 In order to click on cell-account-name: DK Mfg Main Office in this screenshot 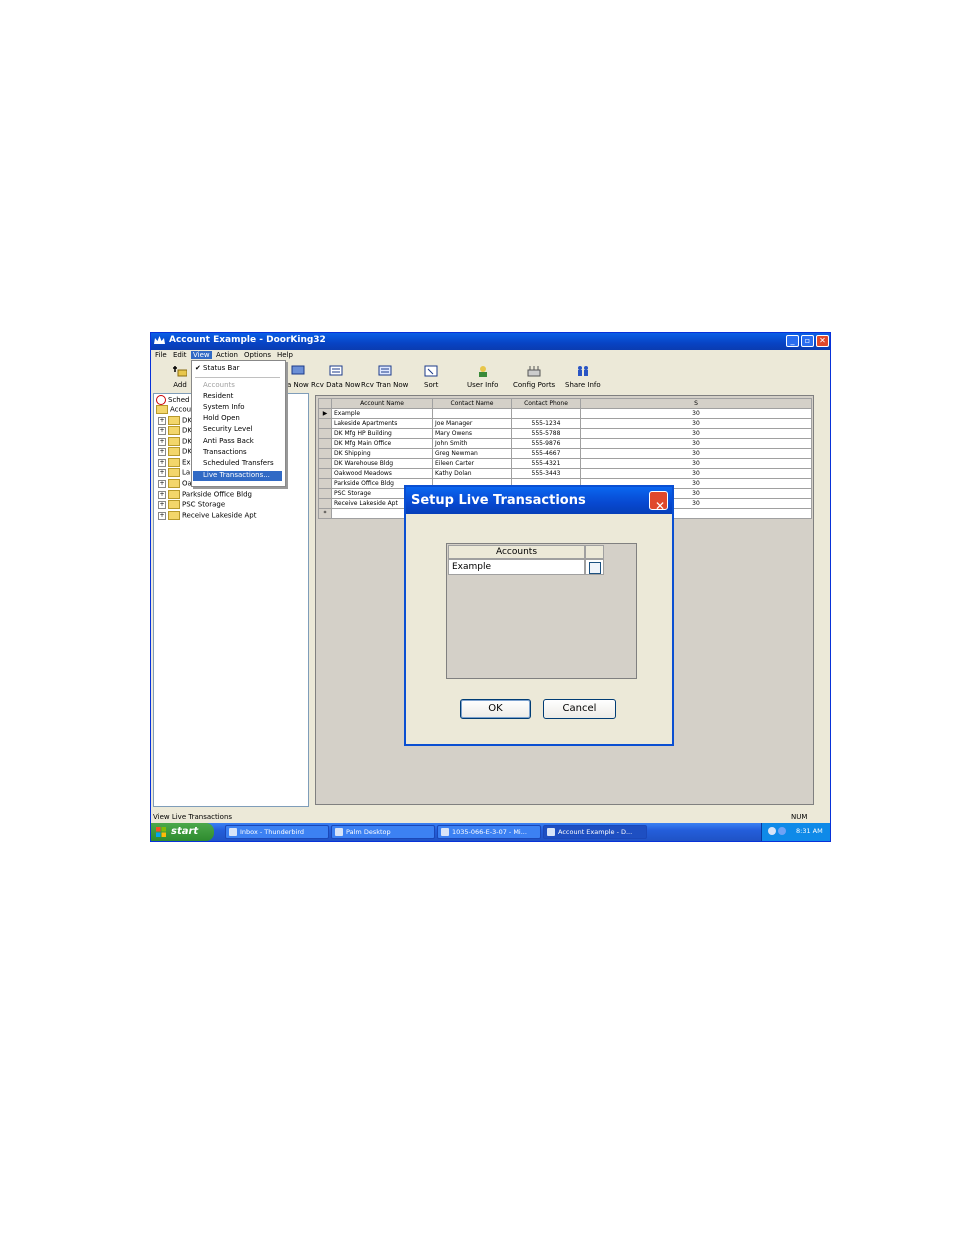, I will do `click(382, 443)`.